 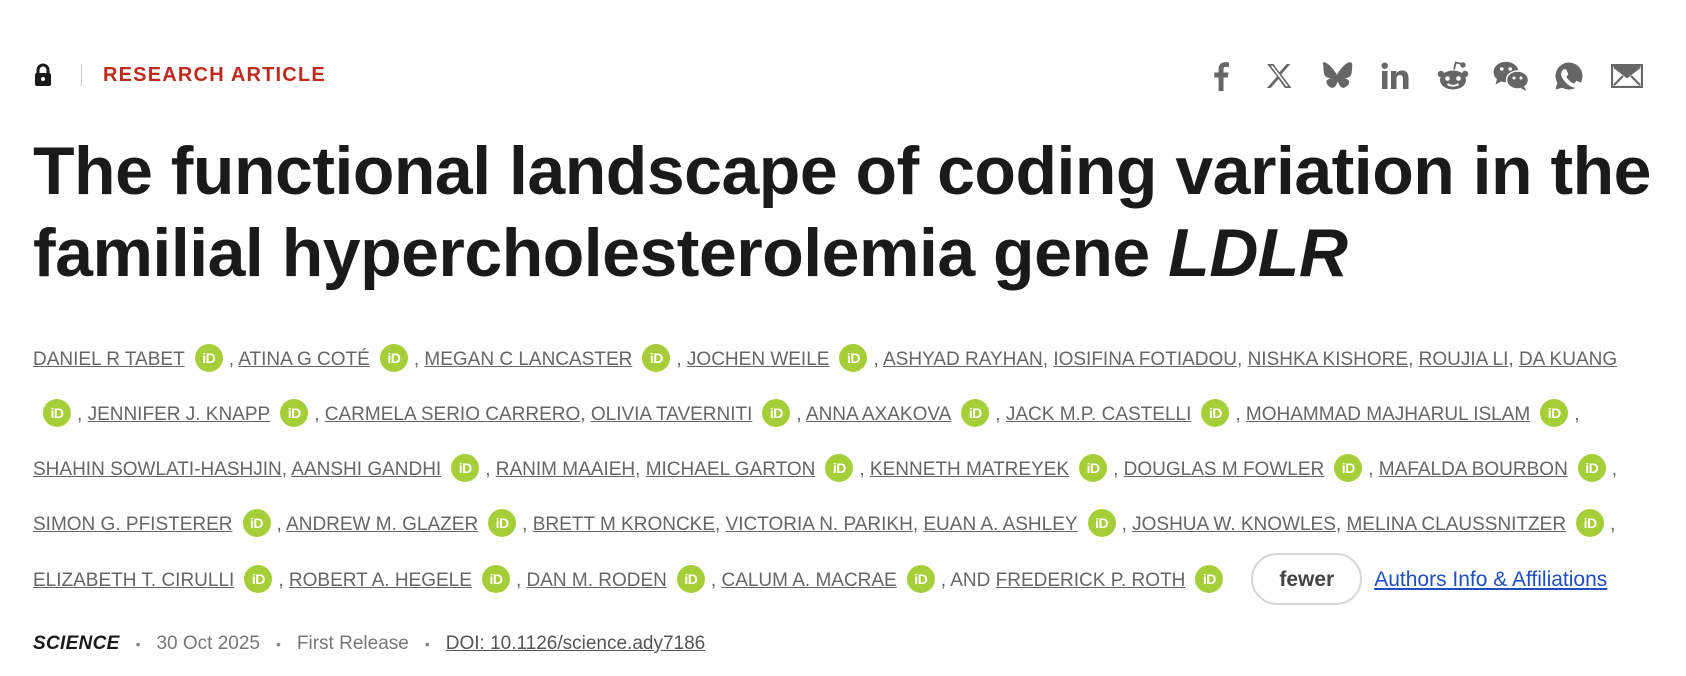 I want to click on doi-link: DOI: 10.1126/science.ady7186, so click(x=576, y=644).